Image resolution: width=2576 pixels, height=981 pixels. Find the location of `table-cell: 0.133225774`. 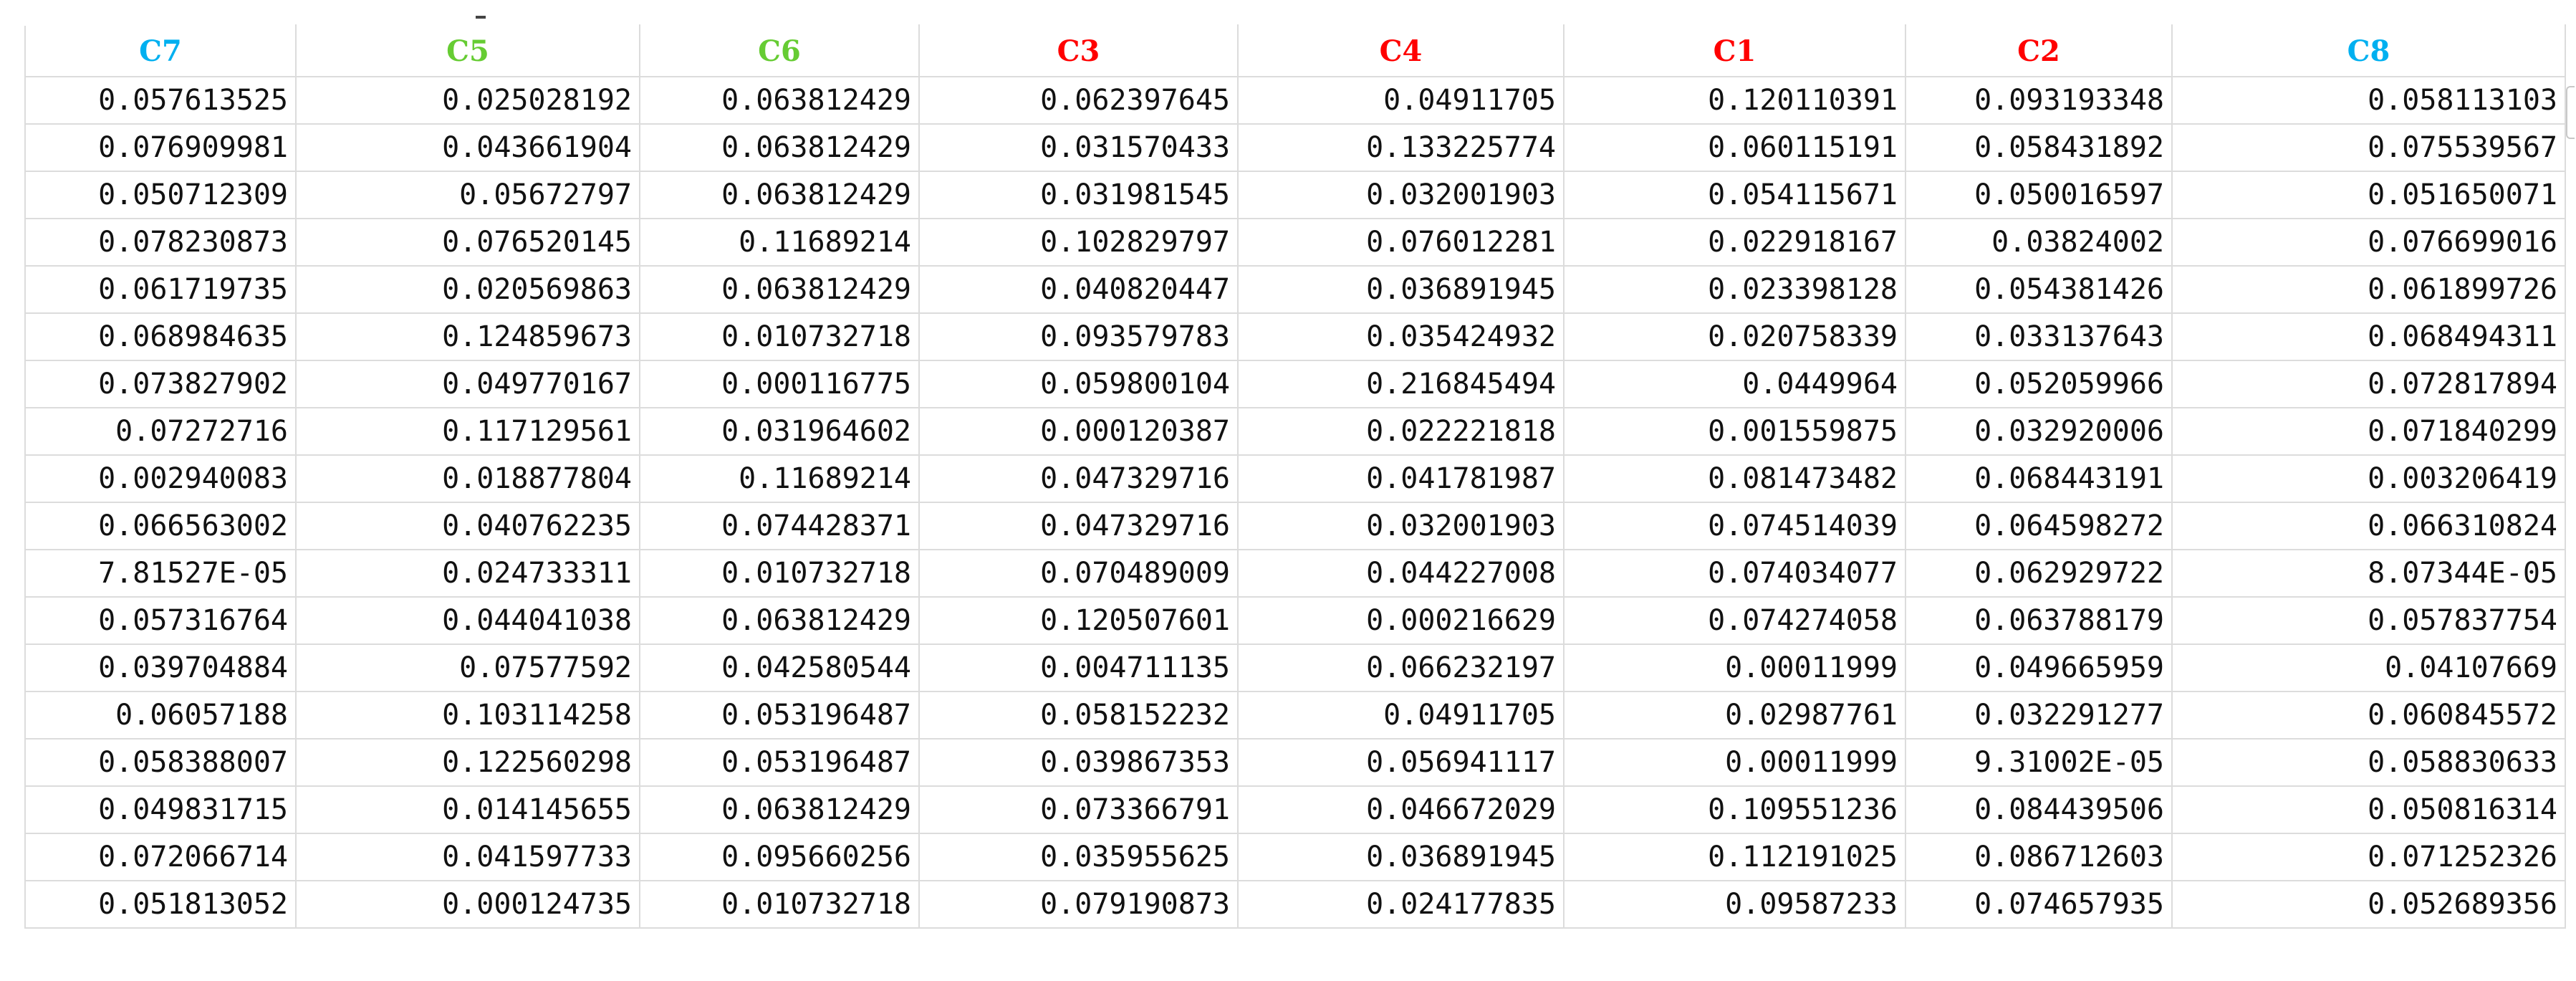

table-cell: 0.133225774 is located at coordinates (1401, 147).